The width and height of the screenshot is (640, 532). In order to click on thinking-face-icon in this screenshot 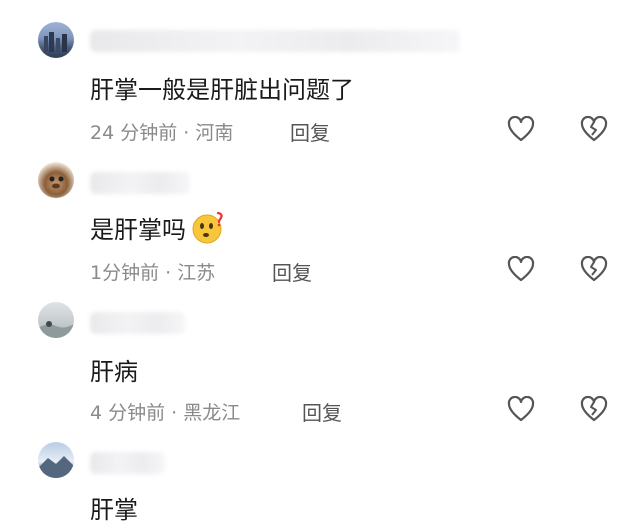, I will do `click(208, 230)`.